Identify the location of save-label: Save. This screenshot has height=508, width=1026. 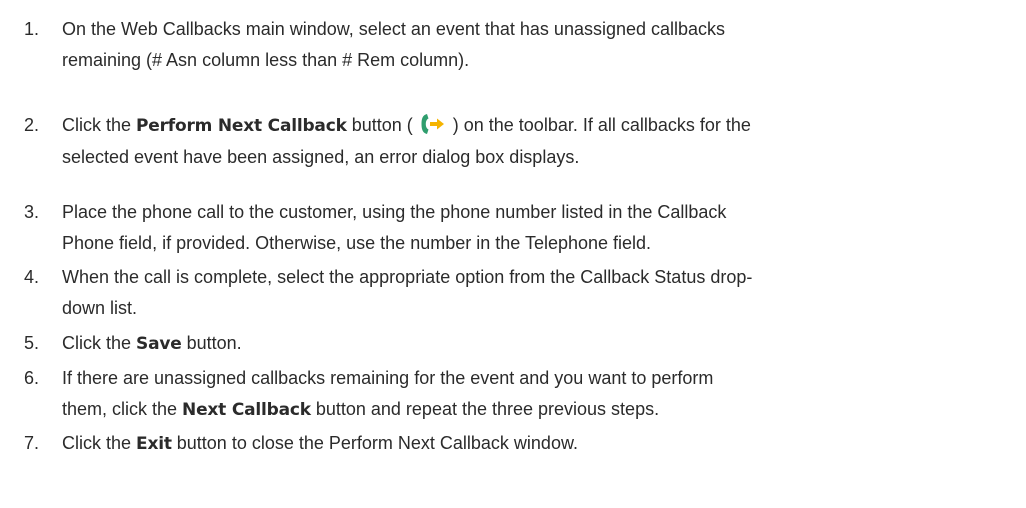
(159, 344).